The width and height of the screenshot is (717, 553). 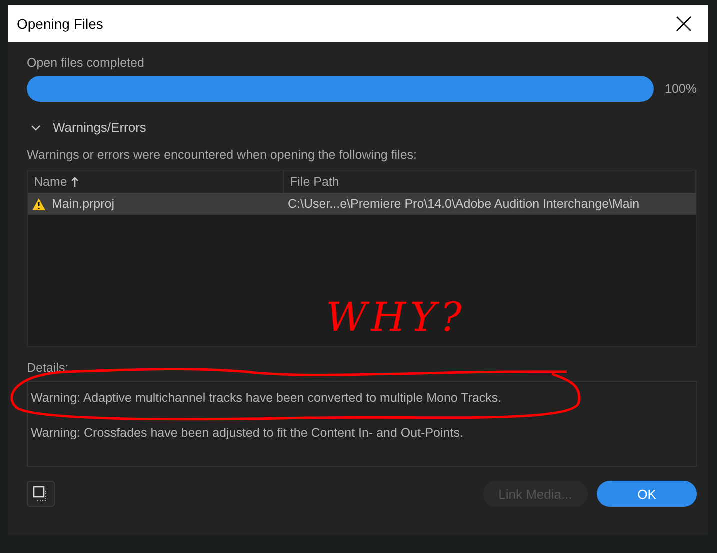 I want to click on section-description: Warnings or errors were encountered when opening the following files:, so click(x=222, y=155).